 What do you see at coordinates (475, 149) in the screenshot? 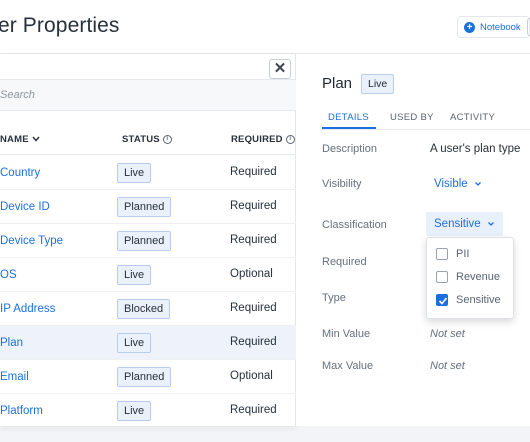
I see `description-value: A user's plan type` at bounding box center [475, 149].